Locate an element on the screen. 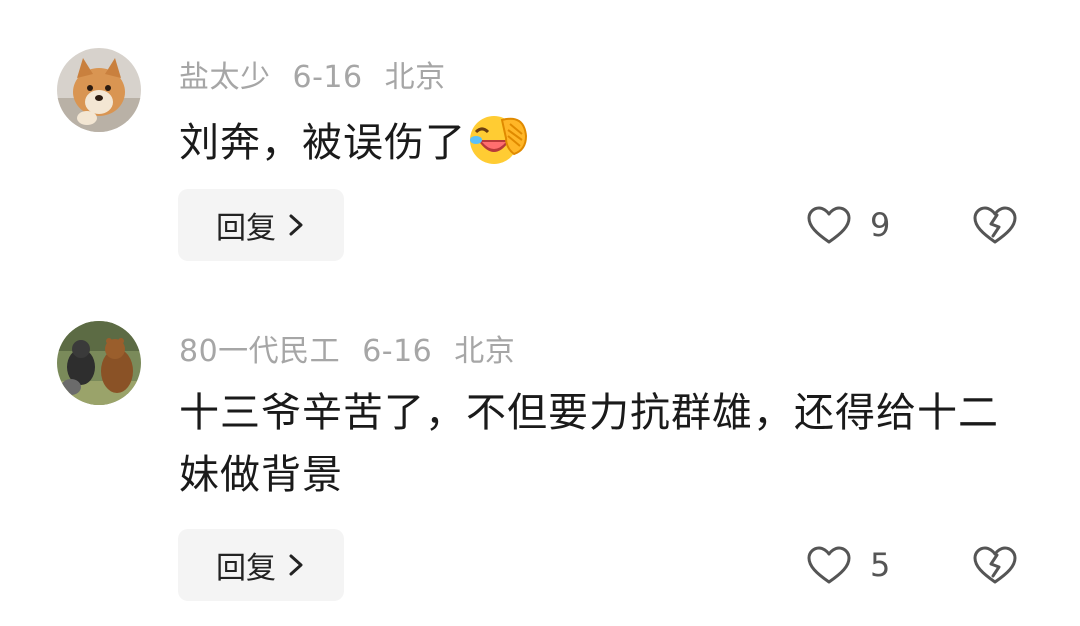 This screenshot has width=1080, height=626. comment-meta: 80一代民工 6-16 北京 is located at coordinates (358, 348).